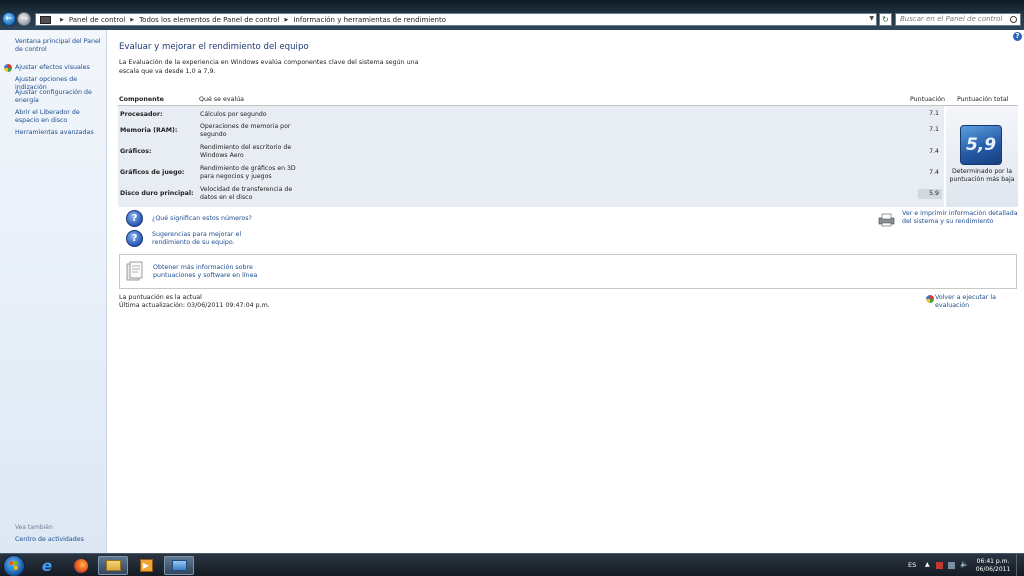 The image size is (1024, 576). I want to click on back-button: ←, so click(9, 19).